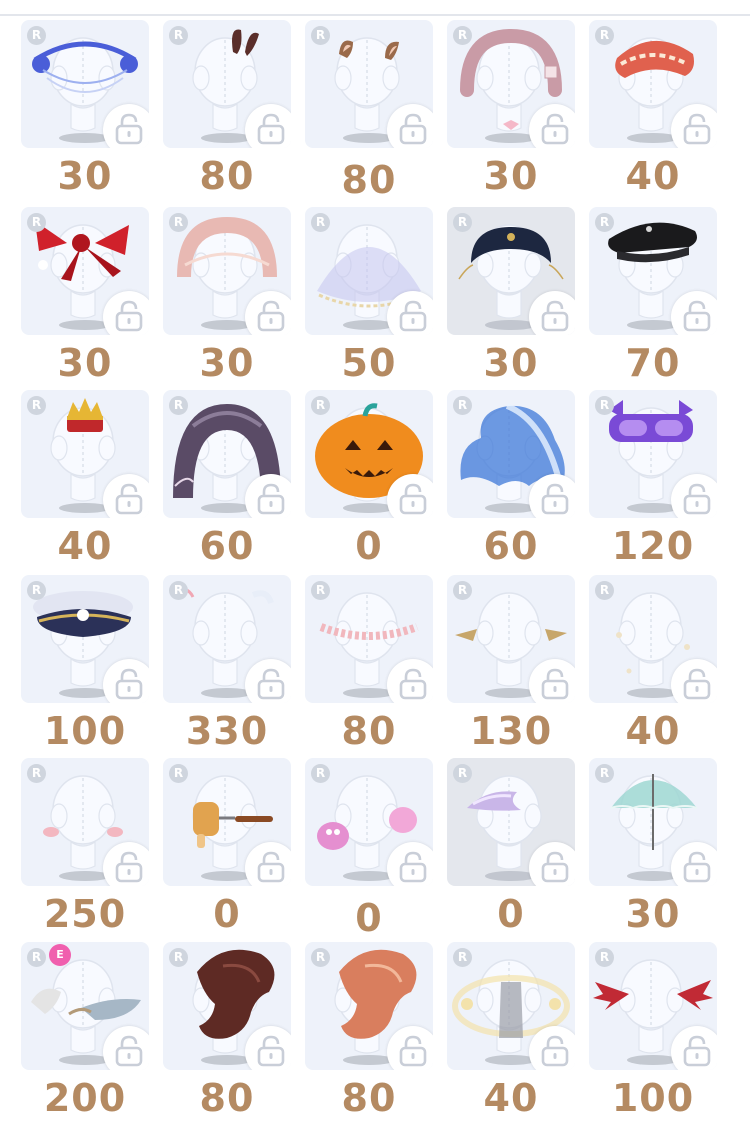 The height and width of the screenshot is (1121, 750). I want to click on item-cell-purple-cat-goggles: R 120, so click(653, 479).